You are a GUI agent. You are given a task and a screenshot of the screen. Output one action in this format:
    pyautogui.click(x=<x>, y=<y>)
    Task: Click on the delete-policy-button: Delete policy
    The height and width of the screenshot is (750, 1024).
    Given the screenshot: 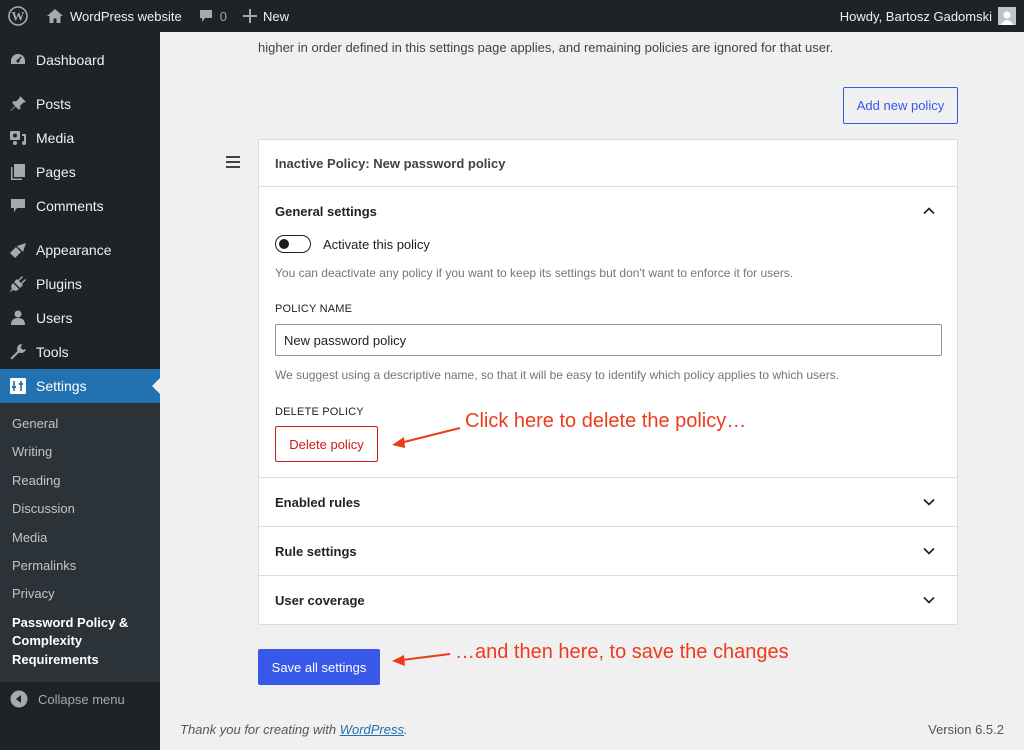 What is the action you would take?
    pyautogui.click(x=326, y=444)
    